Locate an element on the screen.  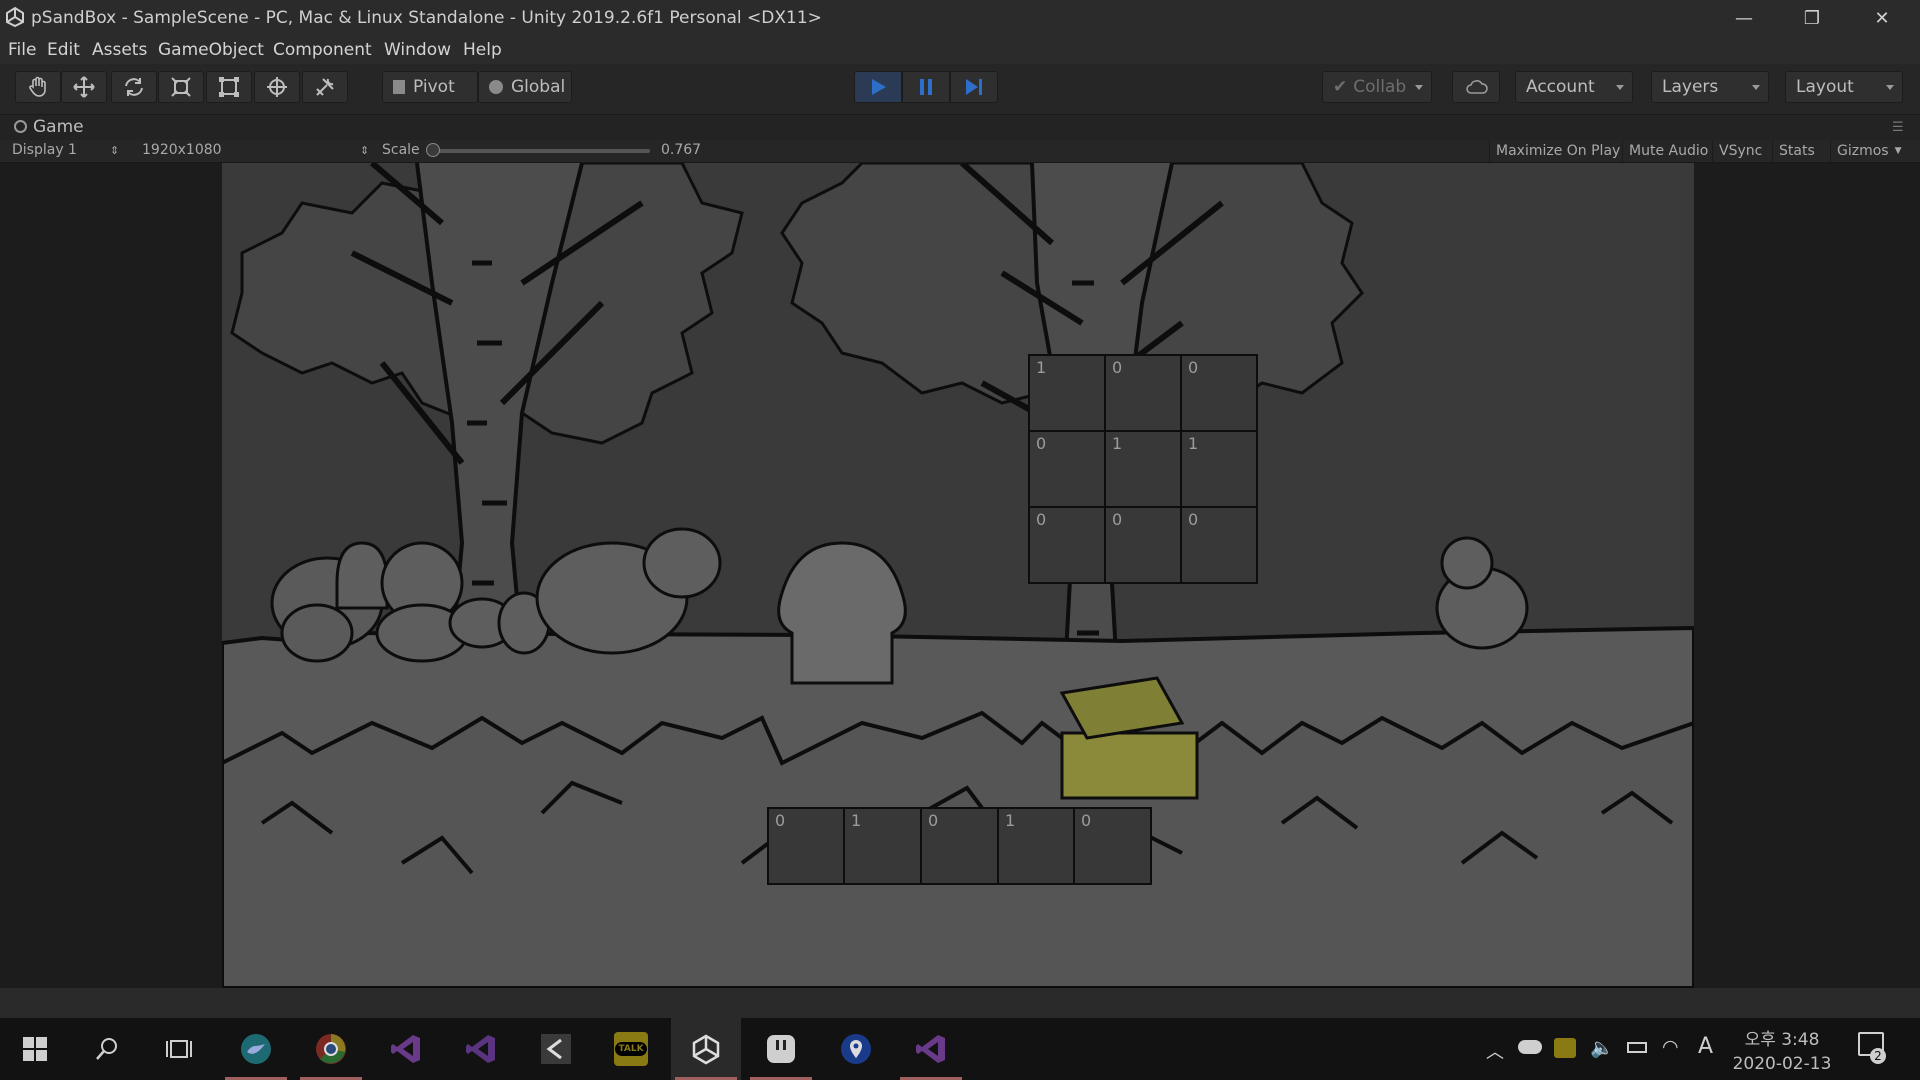
onedrive-icon is located at coordinates (1530, 1047).